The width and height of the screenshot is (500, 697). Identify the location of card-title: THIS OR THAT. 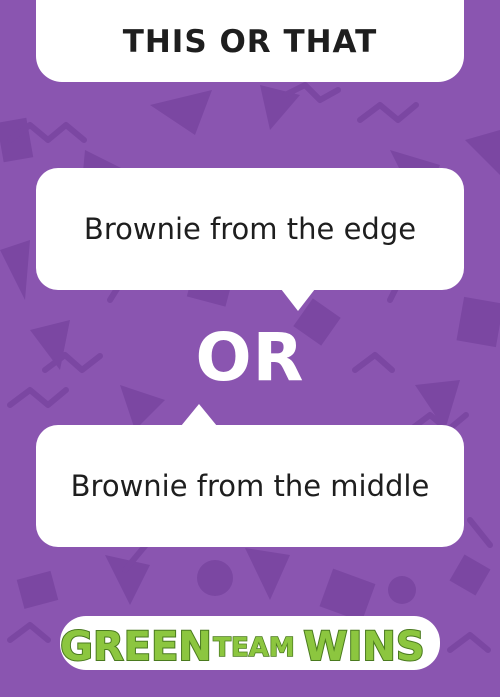
(250, 42).